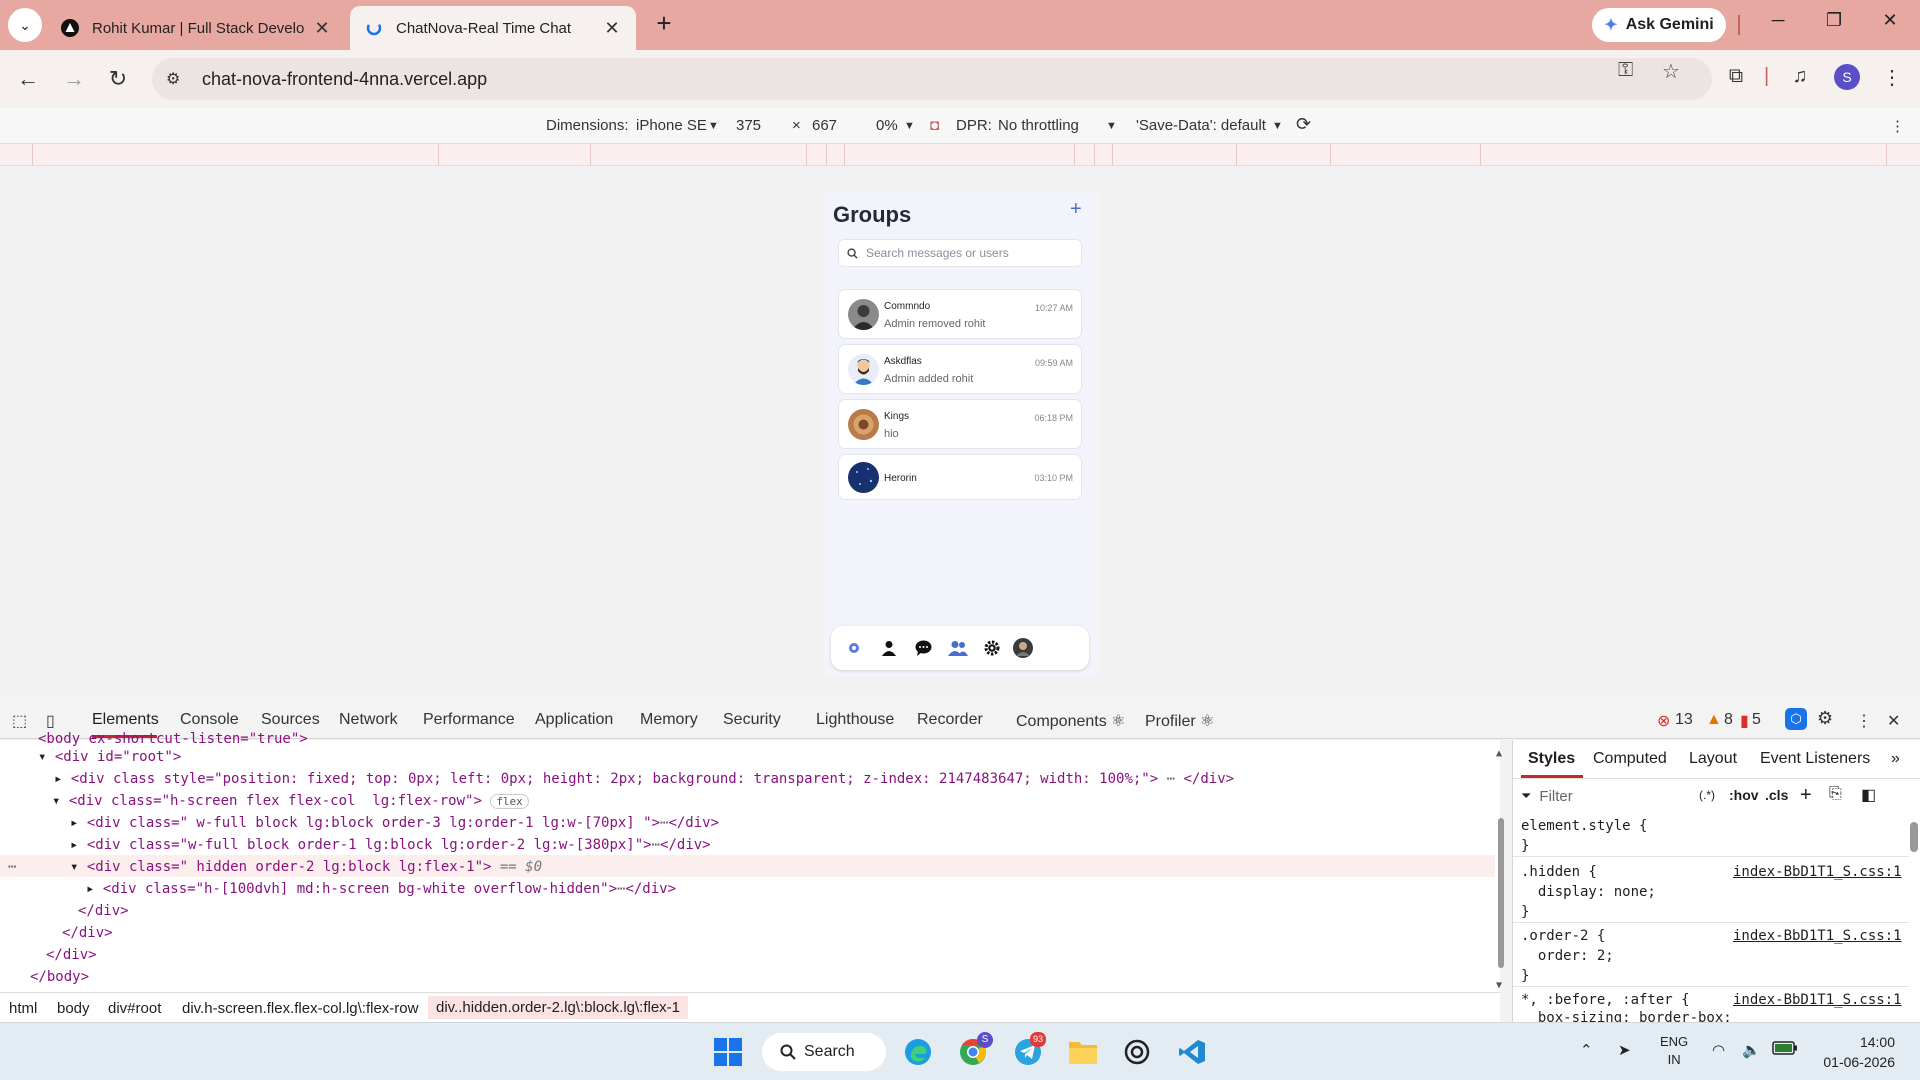 This screenshot has width=1920, height=1080. I want to click on tab-memory: Memory, so click(669, 720).